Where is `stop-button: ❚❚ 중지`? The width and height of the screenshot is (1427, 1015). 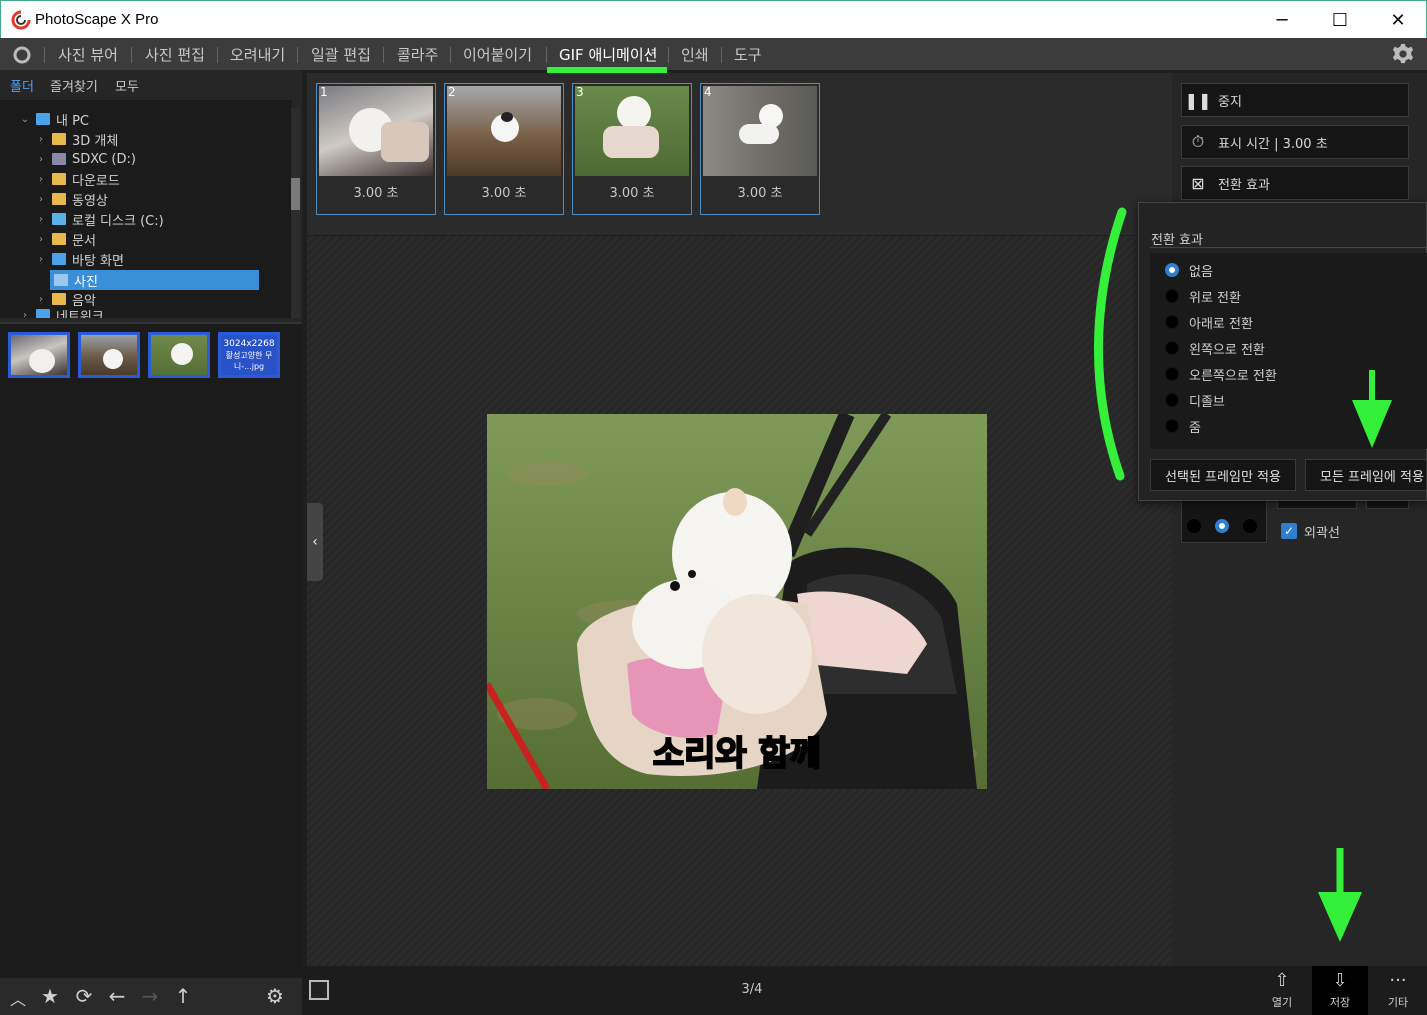 stop-button: ❚❚ 중지 is located at coordinates (1295, 100).